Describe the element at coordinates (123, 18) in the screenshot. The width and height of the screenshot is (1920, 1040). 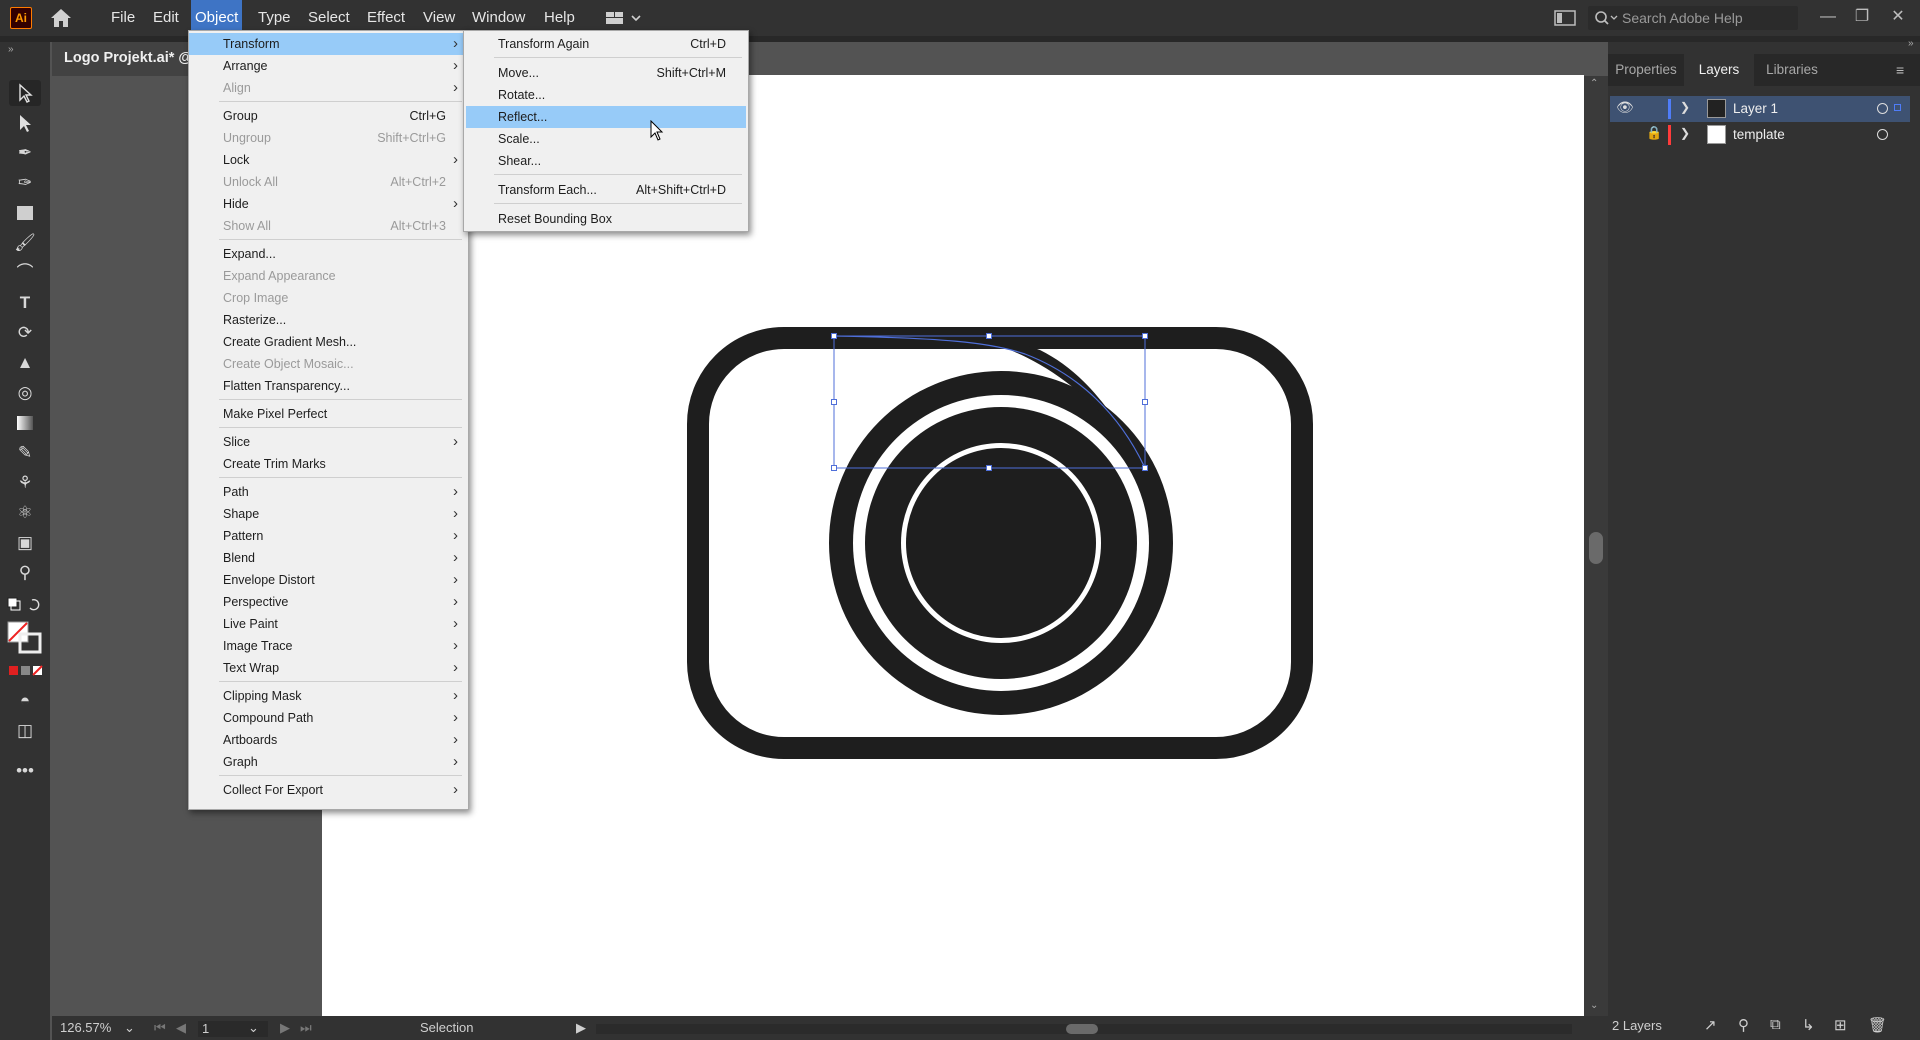
I see `menu-file: File` at that location.